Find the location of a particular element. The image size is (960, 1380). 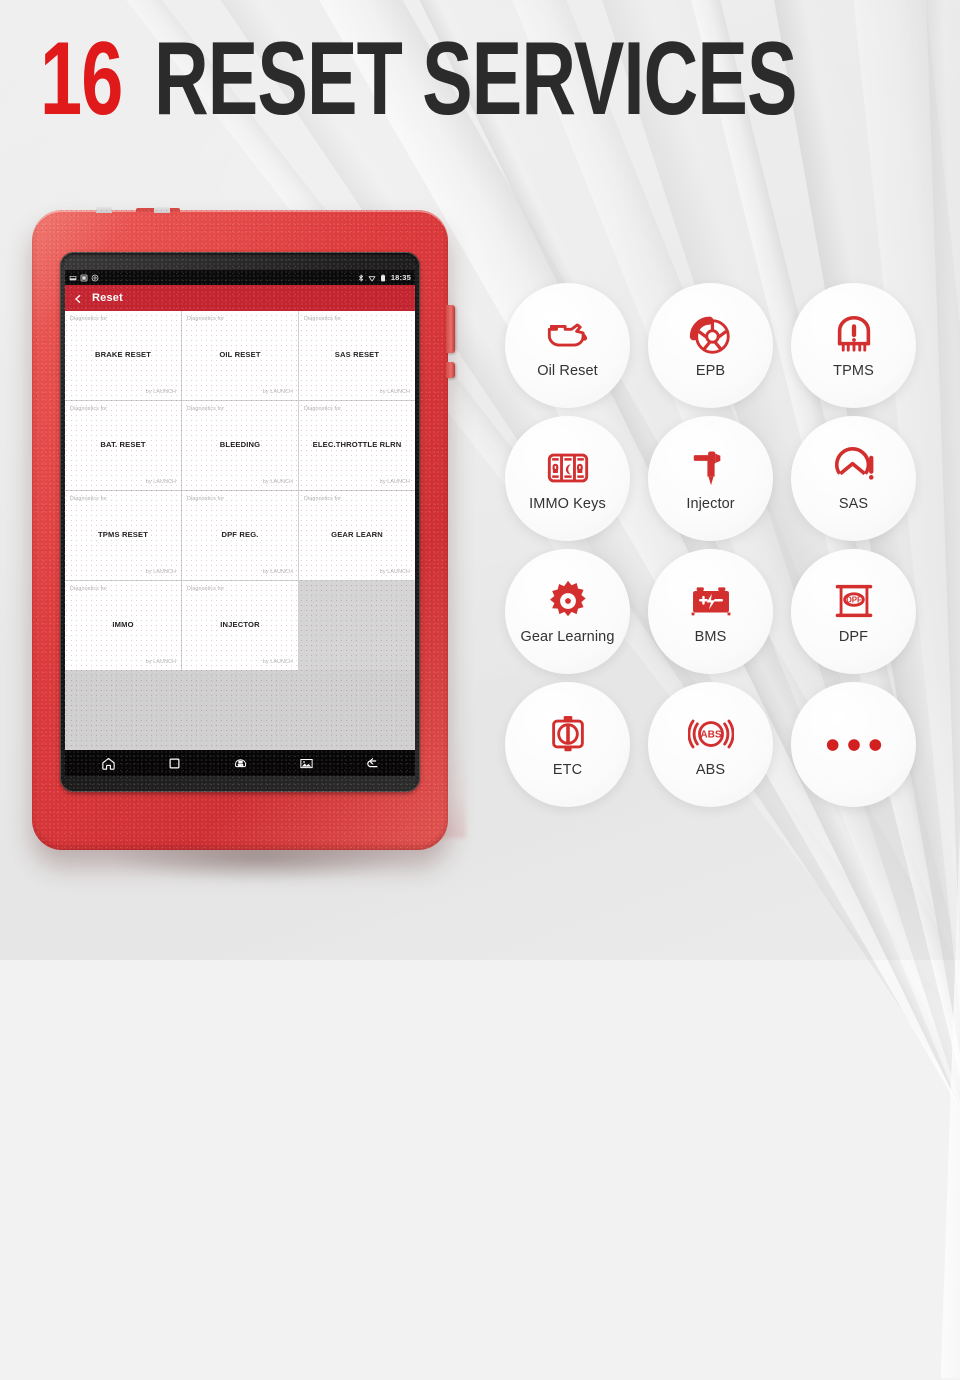

feature-bms: BMS is located at coordinates (710, 611).